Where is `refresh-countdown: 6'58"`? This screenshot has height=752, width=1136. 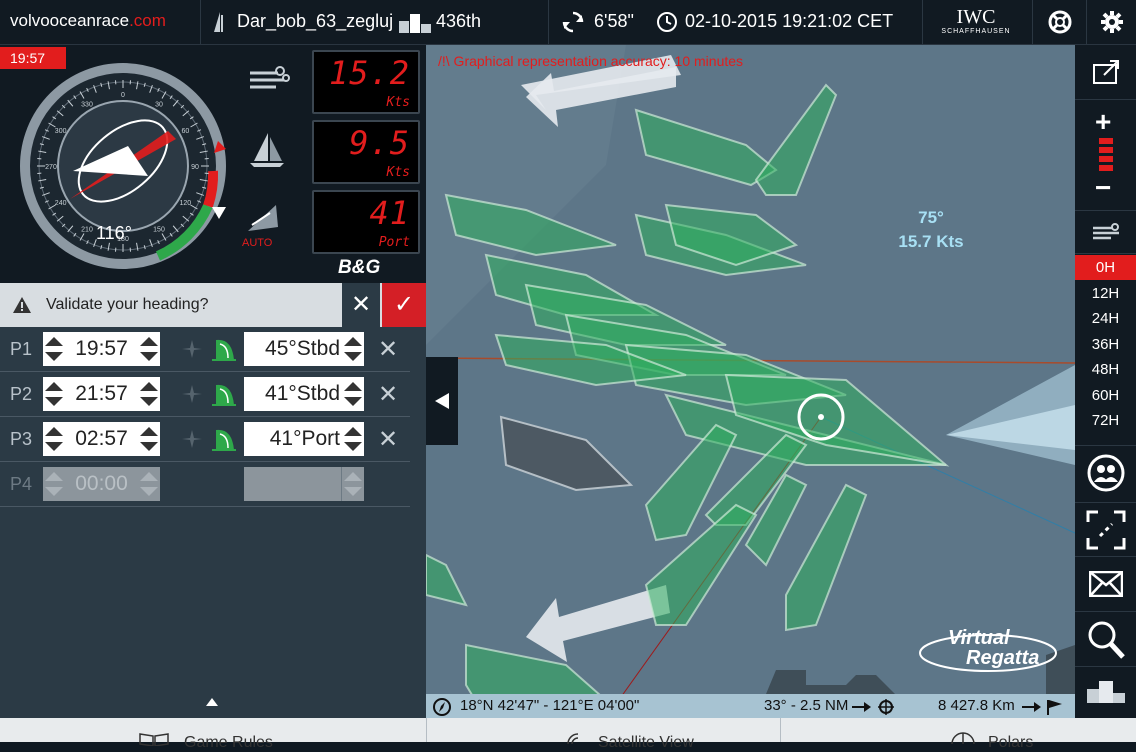 refresh-countdown: 6'58" is located at coordinates (614, 21).